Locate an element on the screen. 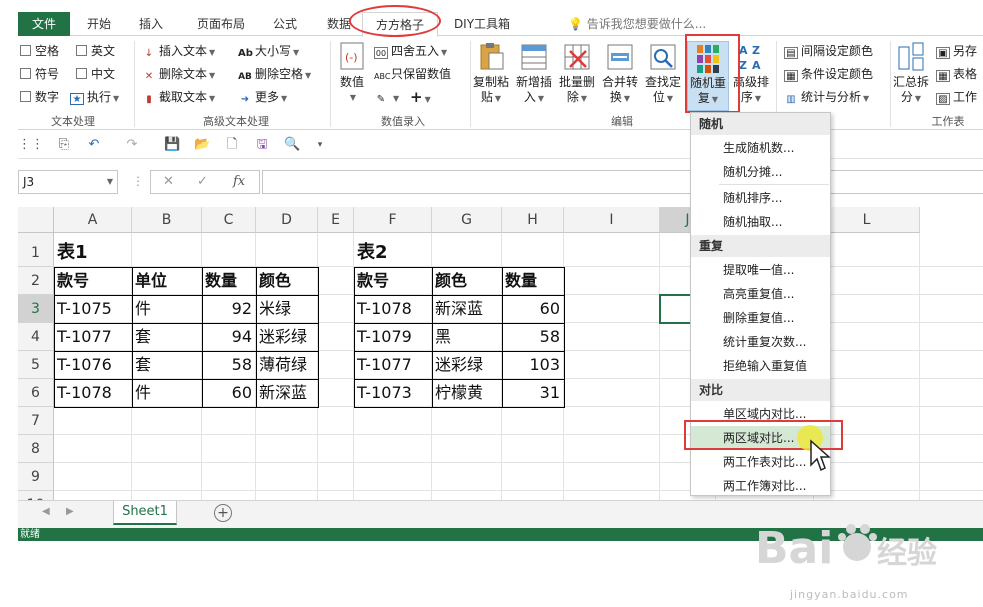  table1-cell: 件 is located at coordinates (166, 393).